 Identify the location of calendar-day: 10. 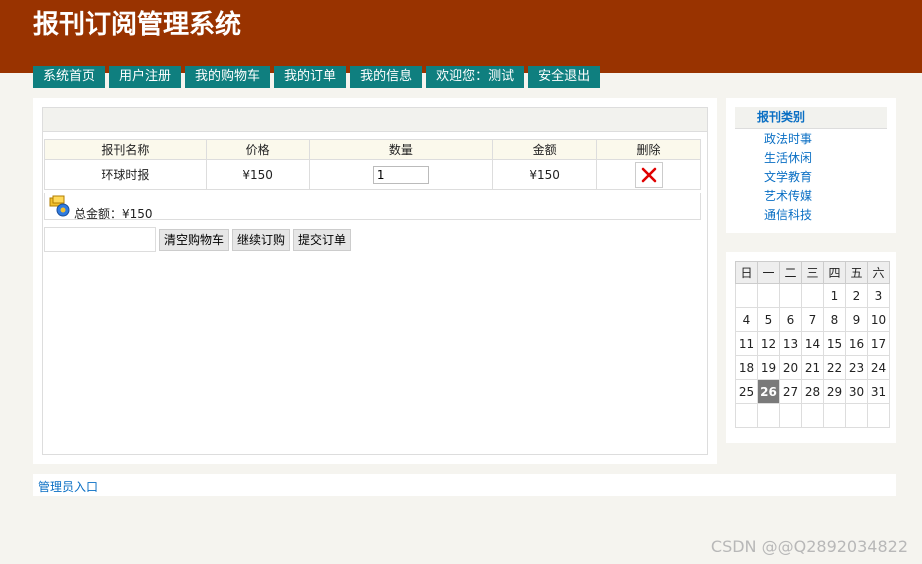
(878, 319).